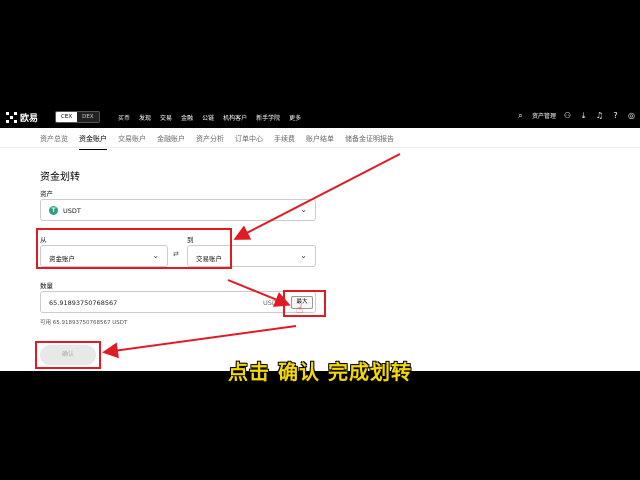 This screenshot has height=480, width=640. I want to click on cex-dex-toggle: CEX DEX, so click(77, 117).